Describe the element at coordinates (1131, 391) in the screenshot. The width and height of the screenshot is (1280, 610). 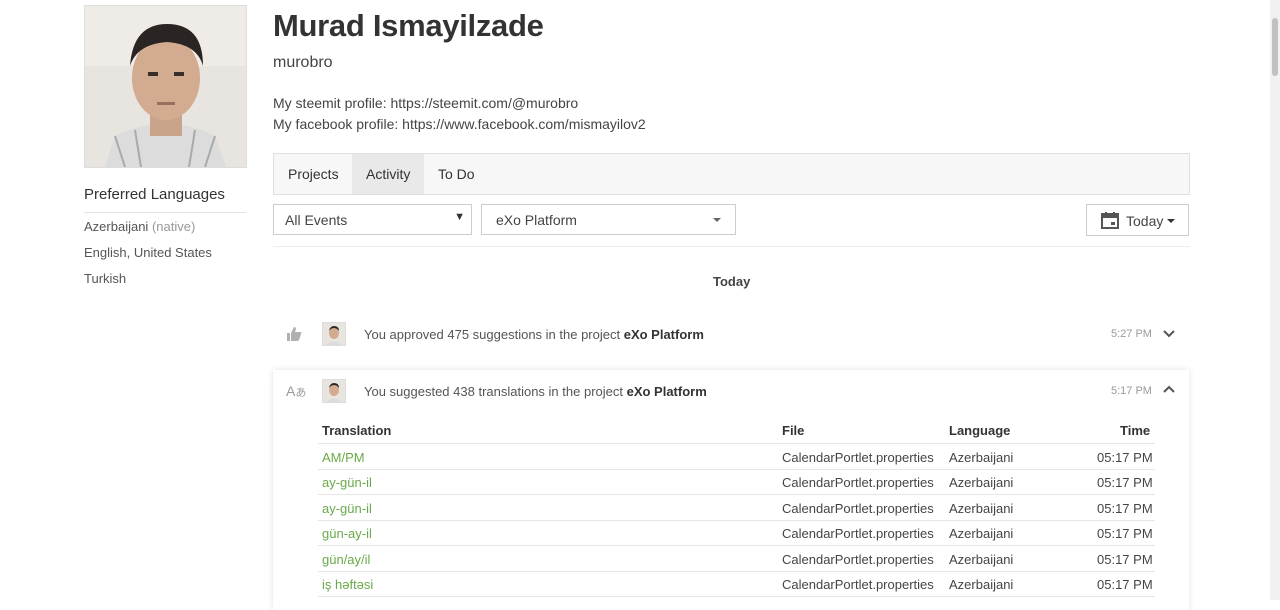
I see `event-time: 5:17 PM` at that location.